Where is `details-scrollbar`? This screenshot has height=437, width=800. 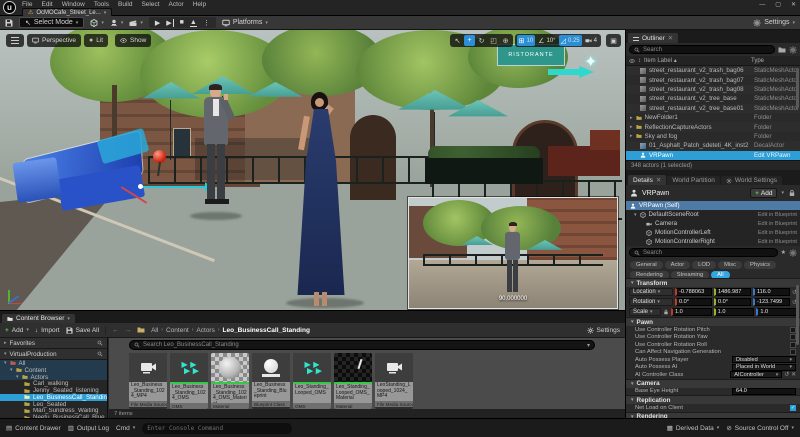
details-scrollbar is located at coordinates (797, 315).